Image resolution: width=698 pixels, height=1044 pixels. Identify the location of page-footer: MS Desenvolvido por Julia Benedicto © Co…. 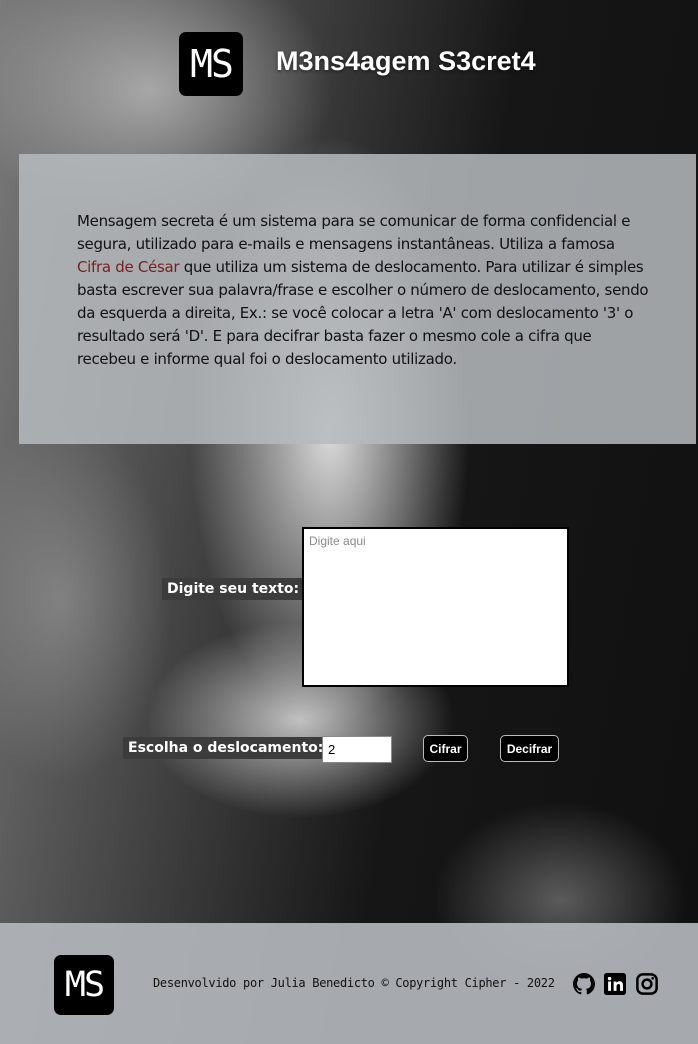
(349, 983).